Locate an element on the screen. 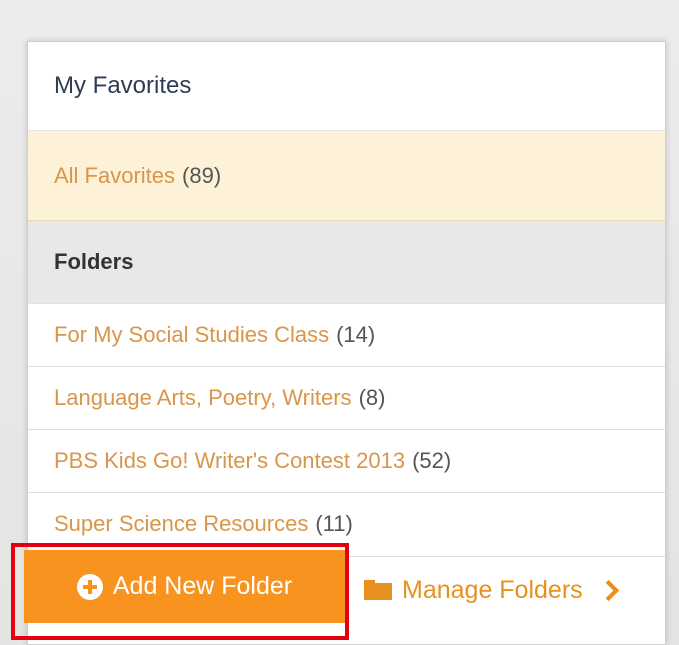  folder-link: Language Arts, Poetry, Writers is located at coordinates (203, 398).